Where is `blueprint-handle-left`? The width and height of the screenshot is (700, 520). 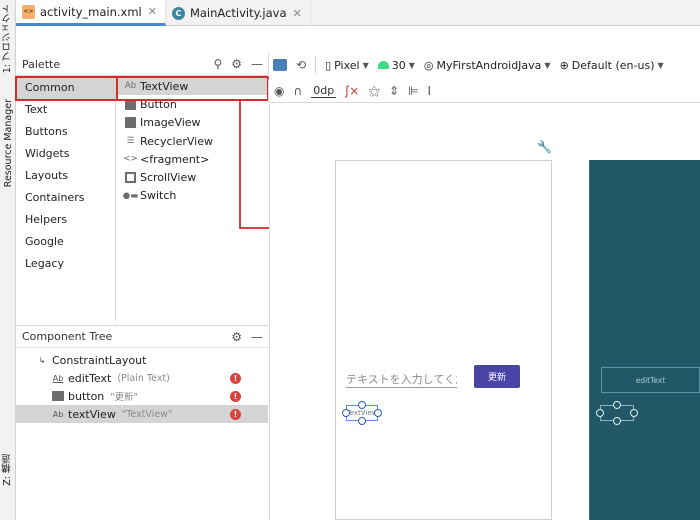 blueprint-handle-left is located at coordinates (600, 413).